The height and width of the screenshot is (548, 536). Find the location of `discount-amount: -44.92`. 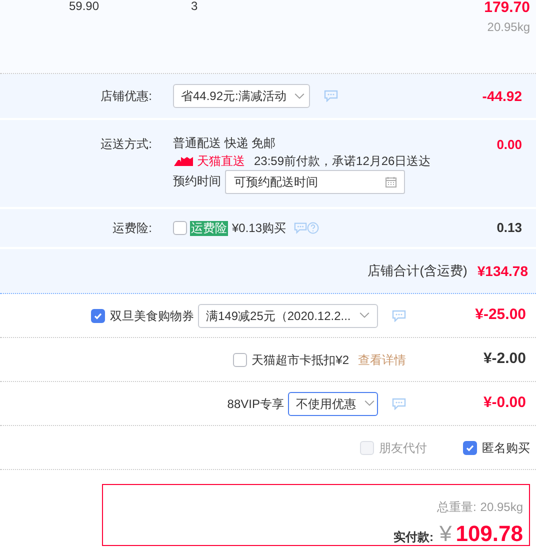

discount-amount: -44.92 is located at coordinates (502, 96).